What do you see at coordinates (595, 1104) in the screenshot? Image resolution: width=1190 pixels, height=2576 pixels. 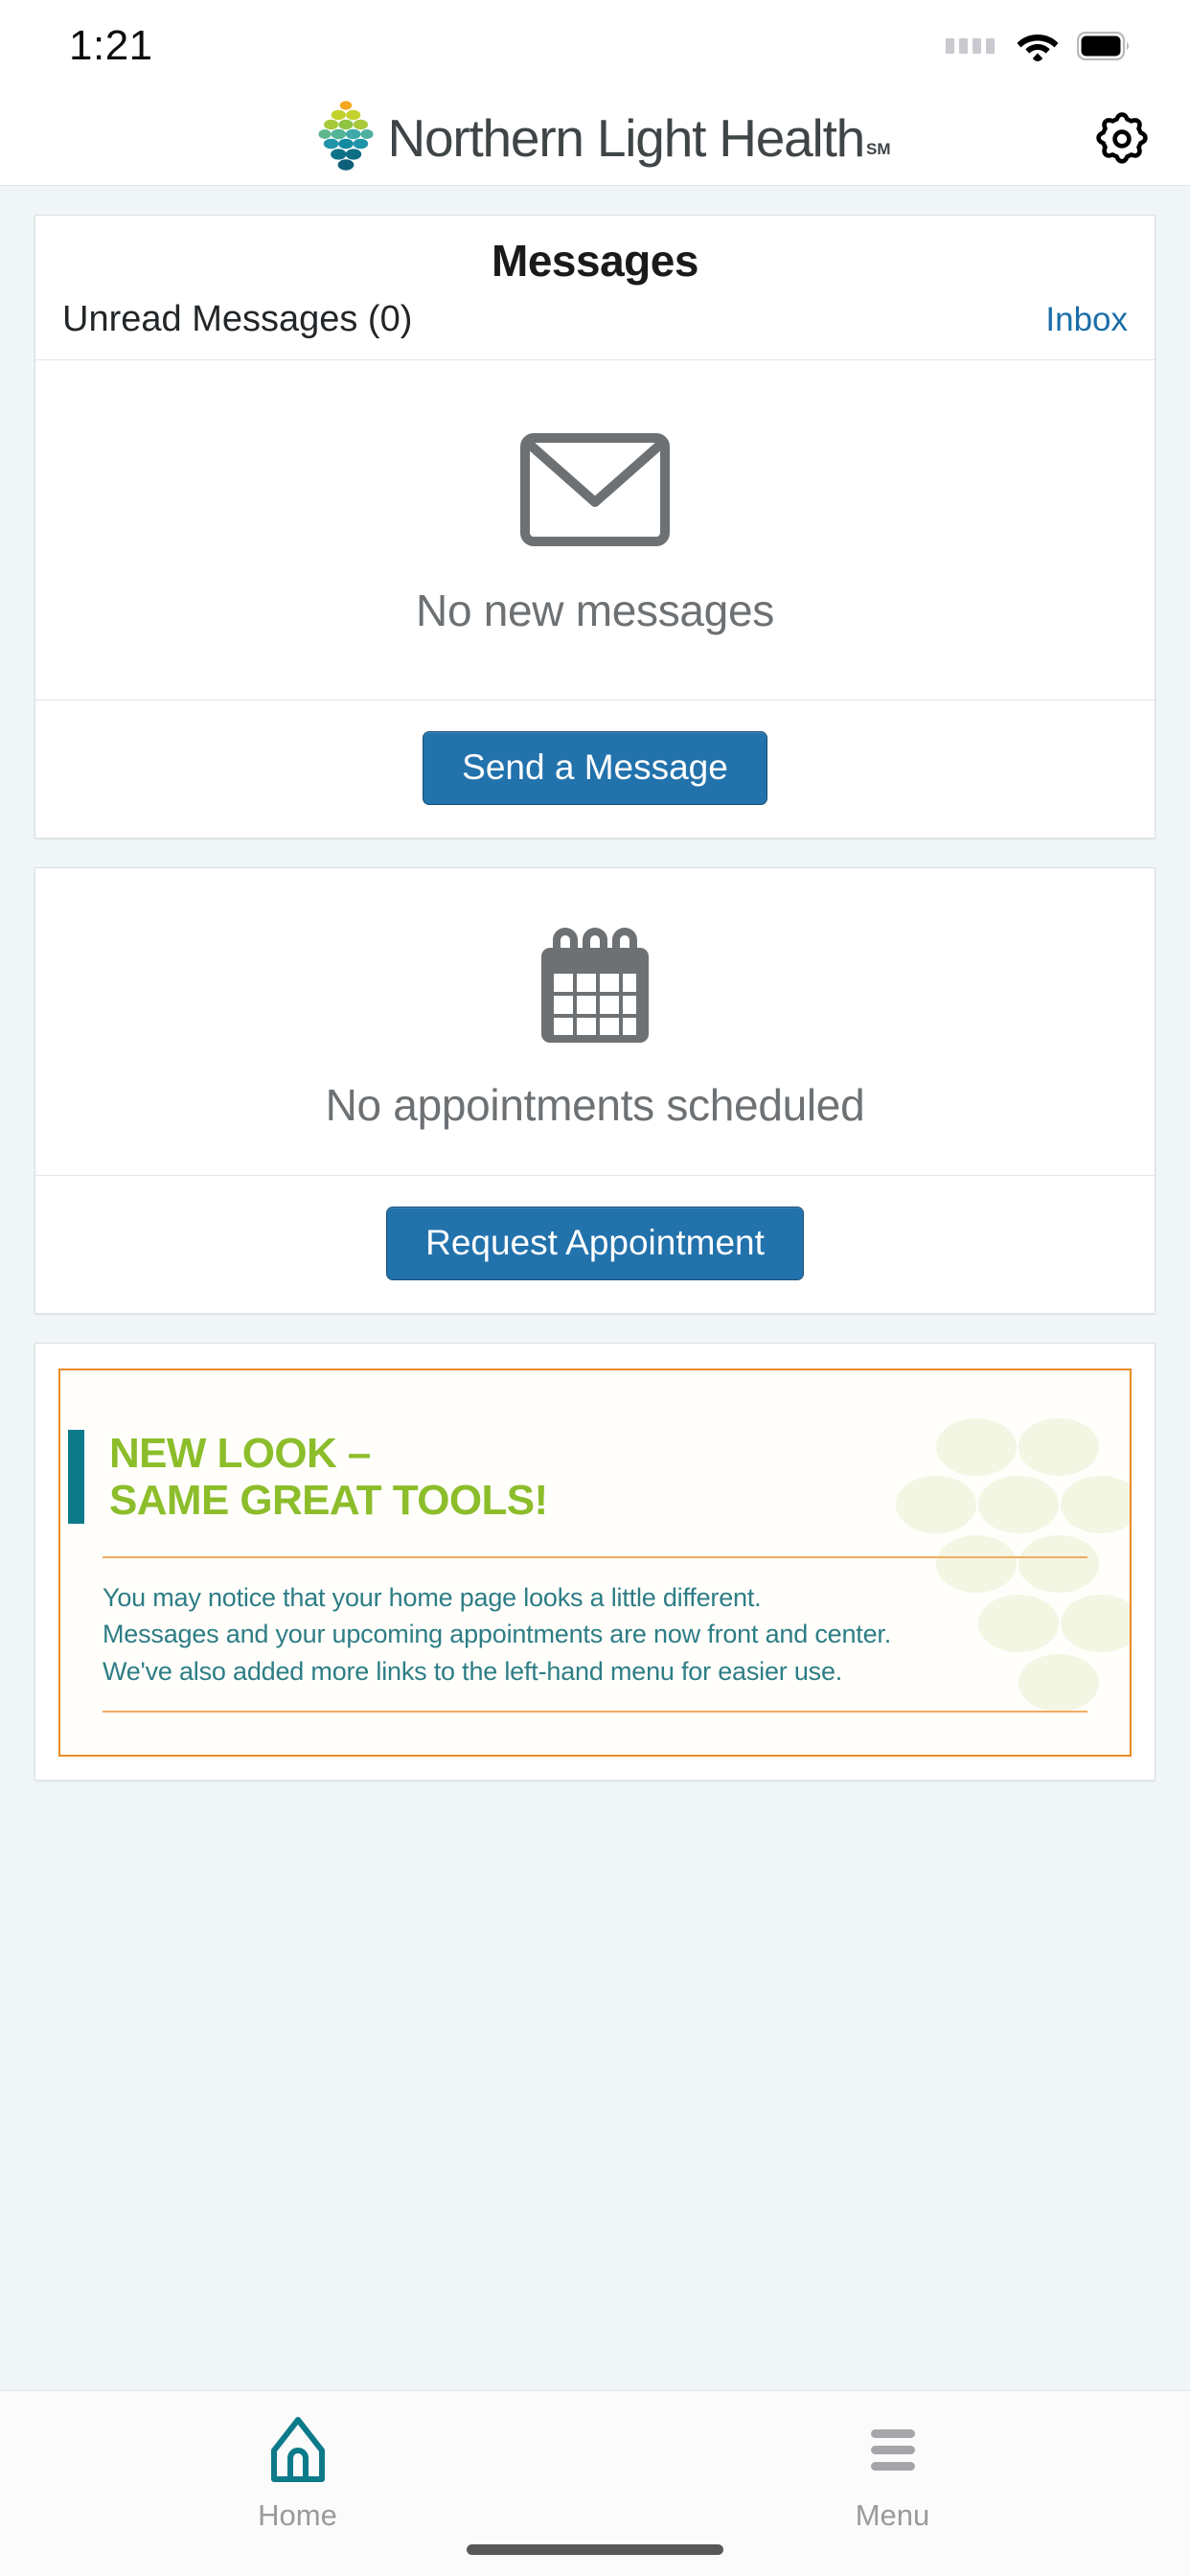 I see `no-appointments-label: No appointments scheduled` at bounding box center [595, 1104].